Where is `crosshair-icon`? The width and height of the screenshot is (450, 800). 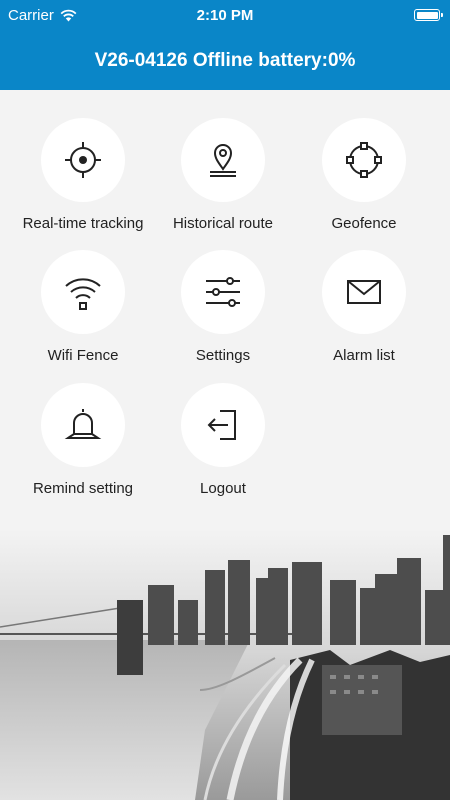 crosshair-icon is located at coordinates (83, 160).